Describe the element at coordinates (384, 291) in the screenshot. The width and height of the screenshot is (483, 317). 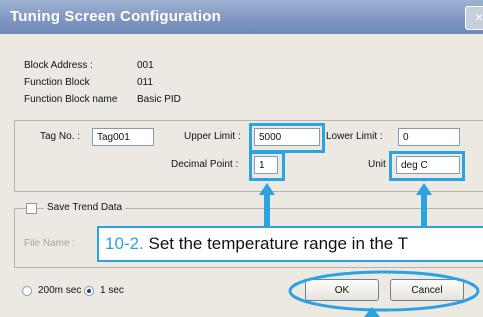
I see `ok-highlight-ellipse` at that location.